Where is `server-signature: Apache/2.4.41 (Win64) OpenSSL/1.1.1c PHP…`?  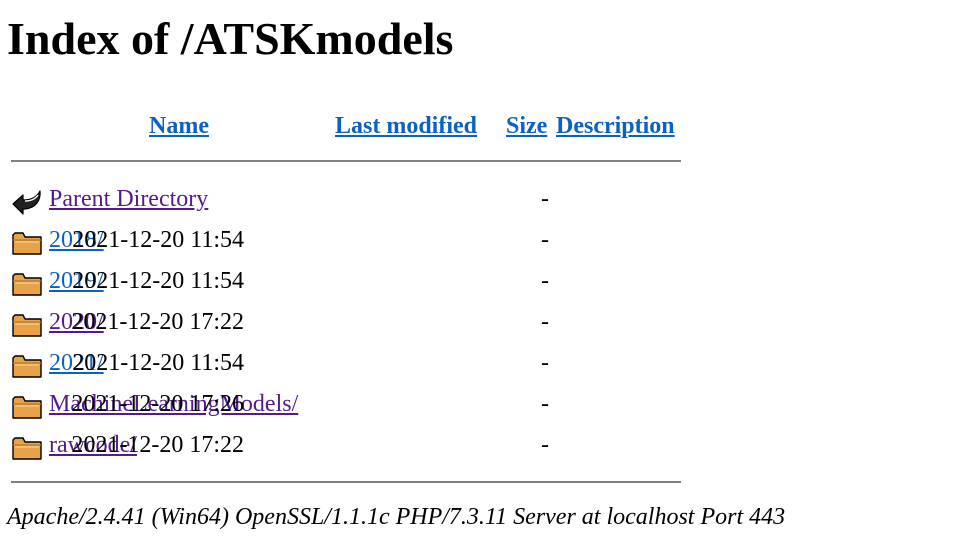 server-signature: Apache/2.4.41 (Win64) OpenSSL/1.1.1c PHP… is located at coordinates (396, 517).